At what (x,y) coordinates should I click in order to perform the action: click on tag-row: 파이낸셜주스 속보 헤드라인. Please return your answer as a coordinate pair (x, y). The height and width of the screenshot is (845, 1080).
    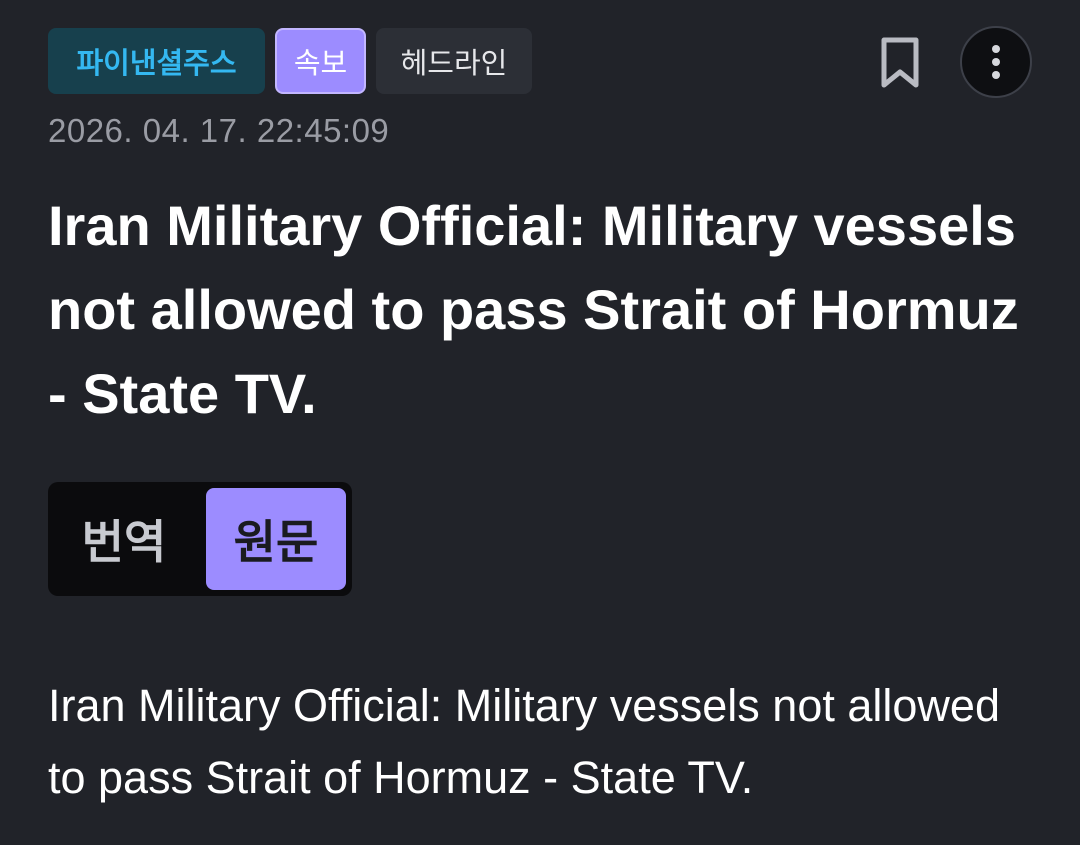
    Looking at the image, I should click on (290, 61).